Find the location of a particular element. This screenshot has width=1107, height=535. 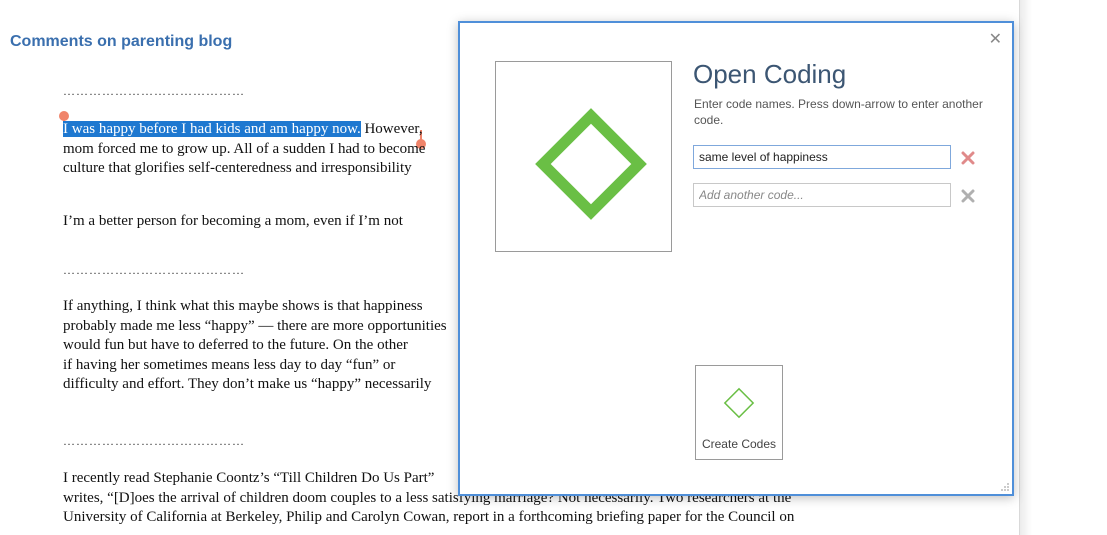

create-codes-button: Create Codes is located at coordinates (739, 412).